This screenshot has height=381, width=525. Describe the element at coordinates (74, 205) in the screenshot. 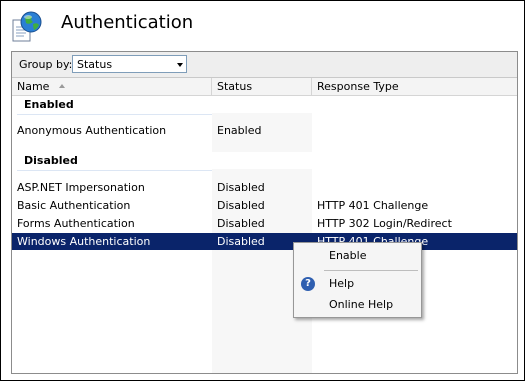

I see `row-name: Basic Authentication` at that location.